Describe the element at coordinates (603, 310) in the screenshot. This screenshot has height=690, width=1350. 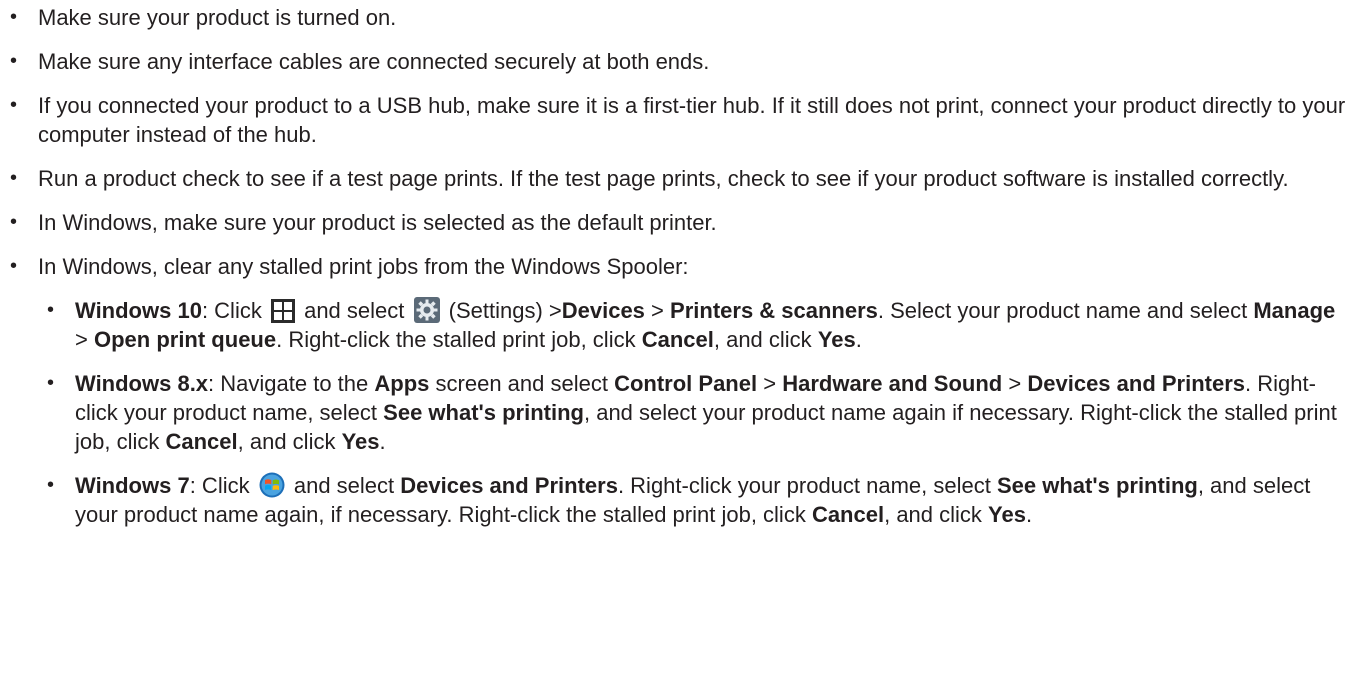
I see `menu-path-devices: Devices` at that location.